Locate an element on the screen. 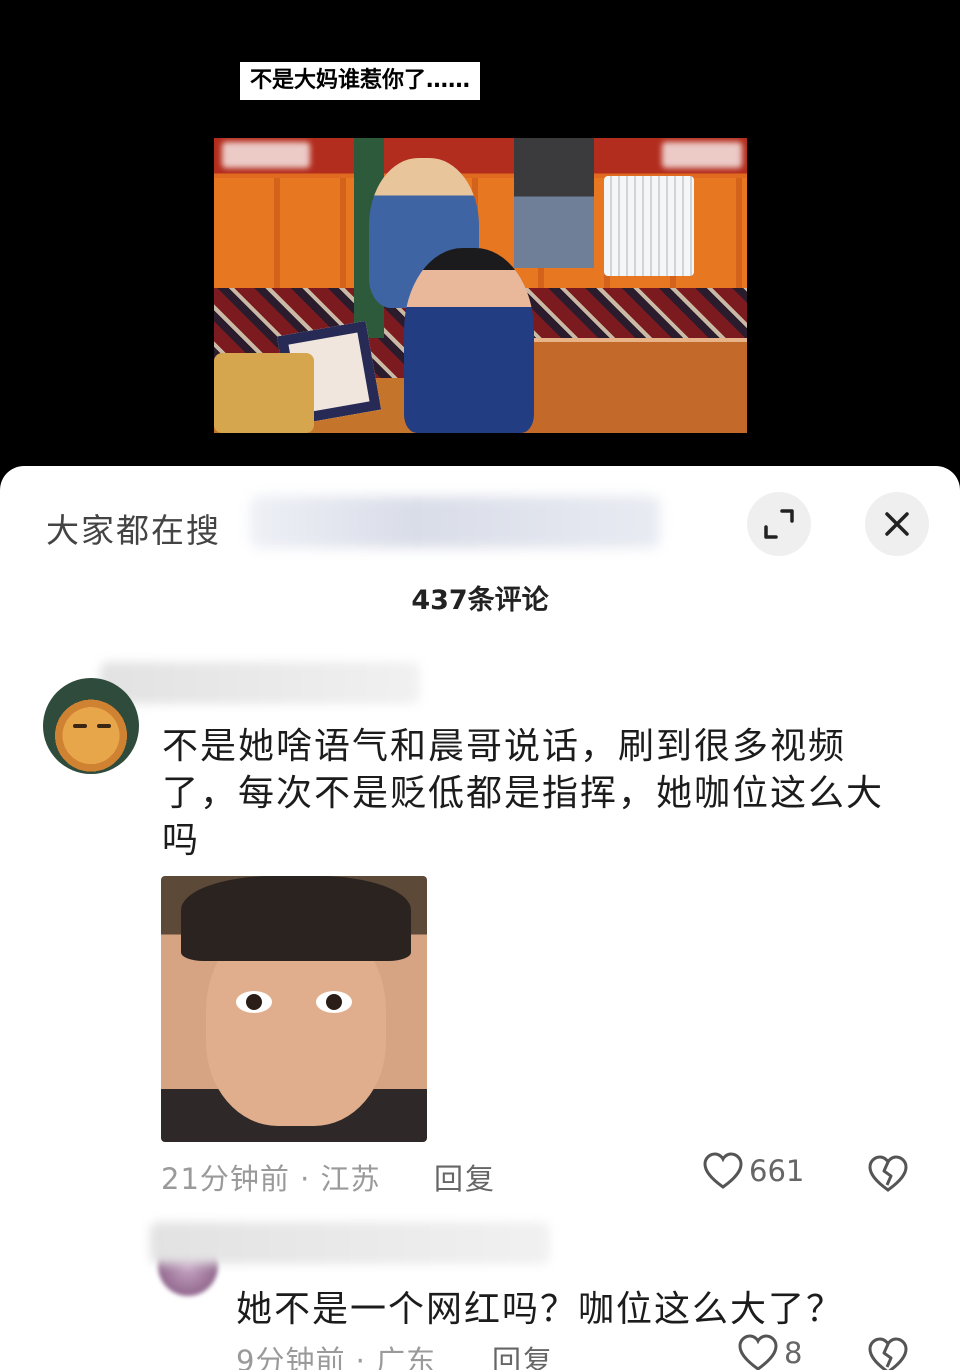 The image size is (960, 1370). video-watermark-right is located at coordinates (702, 155).